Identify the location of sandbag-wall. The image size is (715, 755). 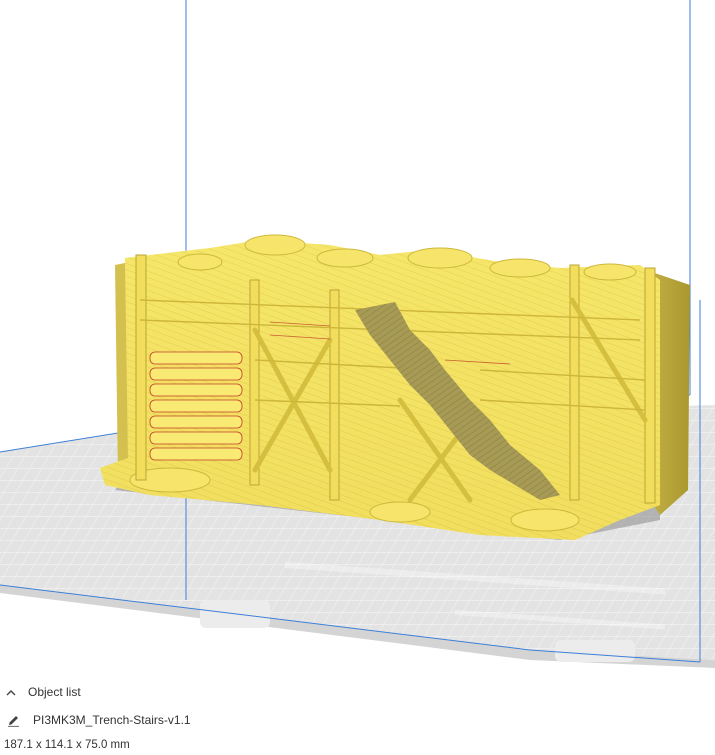
(196, 406).